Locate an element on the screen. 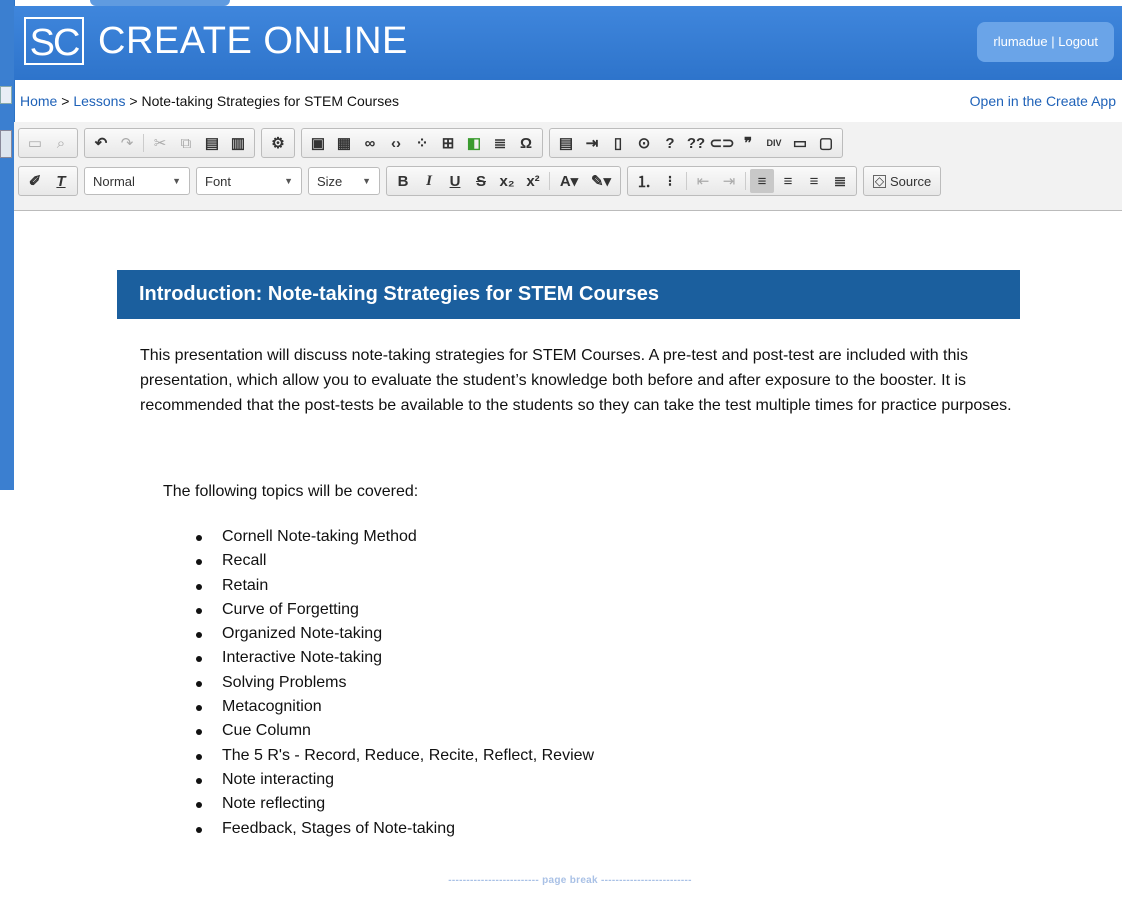 This screenshot has height=901, width=1122. template-icon: ▤ is located at coordinates (566, 143).